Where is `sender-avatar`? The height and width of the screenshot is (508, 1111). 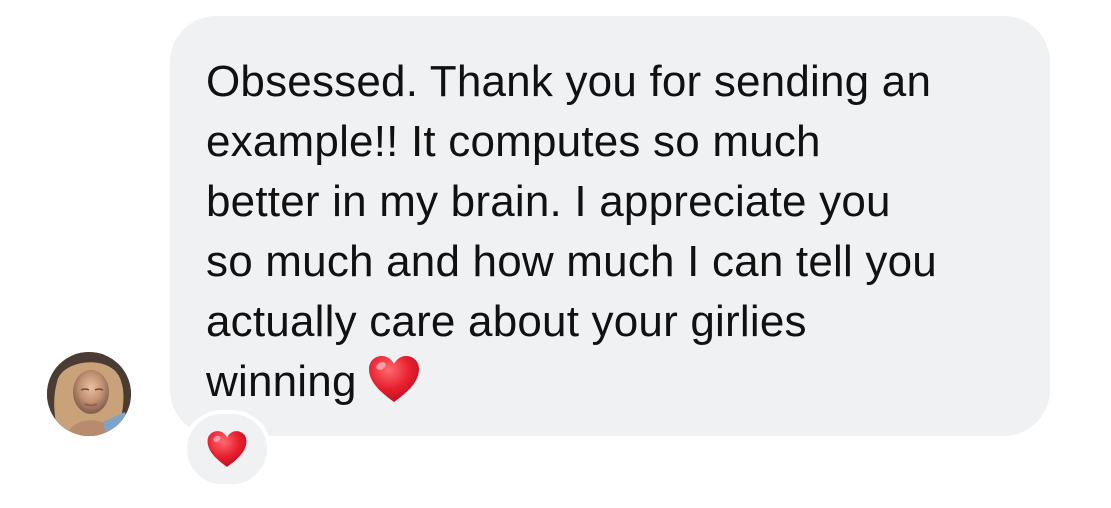
sender-avatar is located at coordinates (89, 394).